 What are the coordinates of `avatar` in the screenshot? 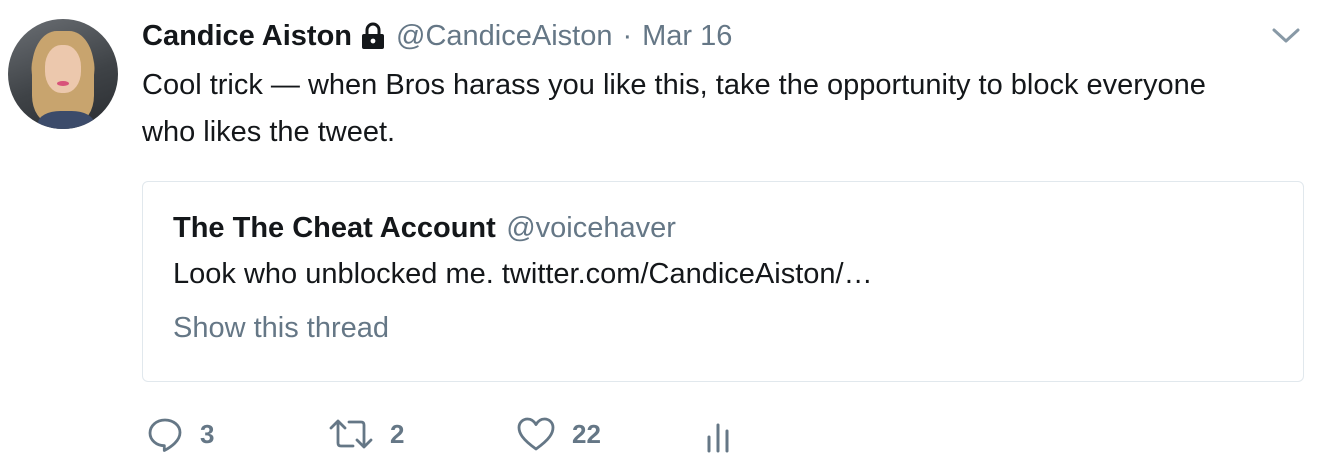 It's located at (63, 74).